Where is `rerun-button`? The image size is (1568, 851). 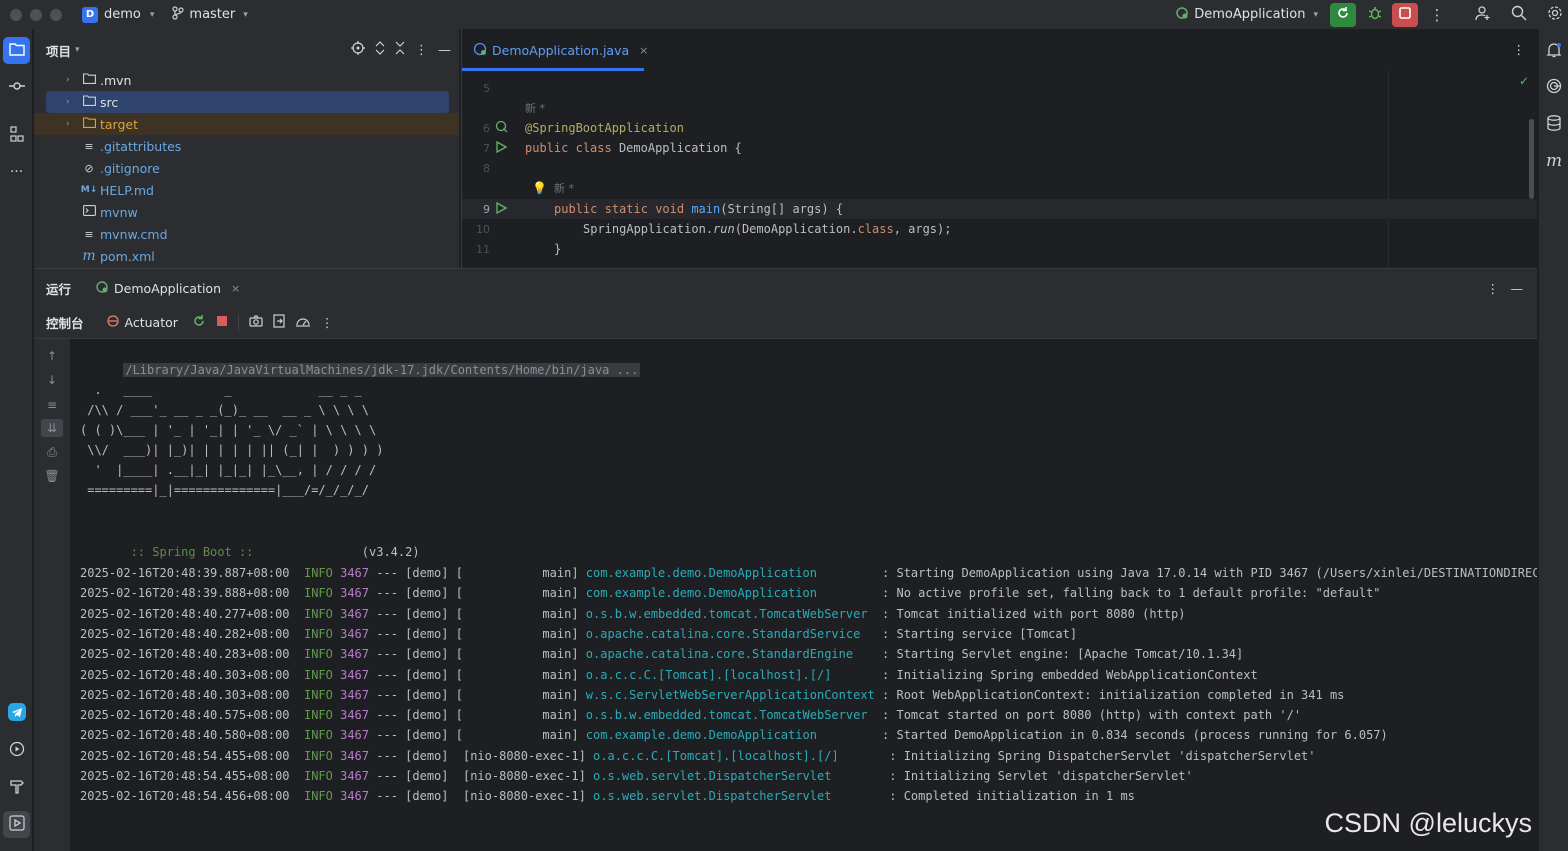 rerun-button is located at coordinates (1343, 14).